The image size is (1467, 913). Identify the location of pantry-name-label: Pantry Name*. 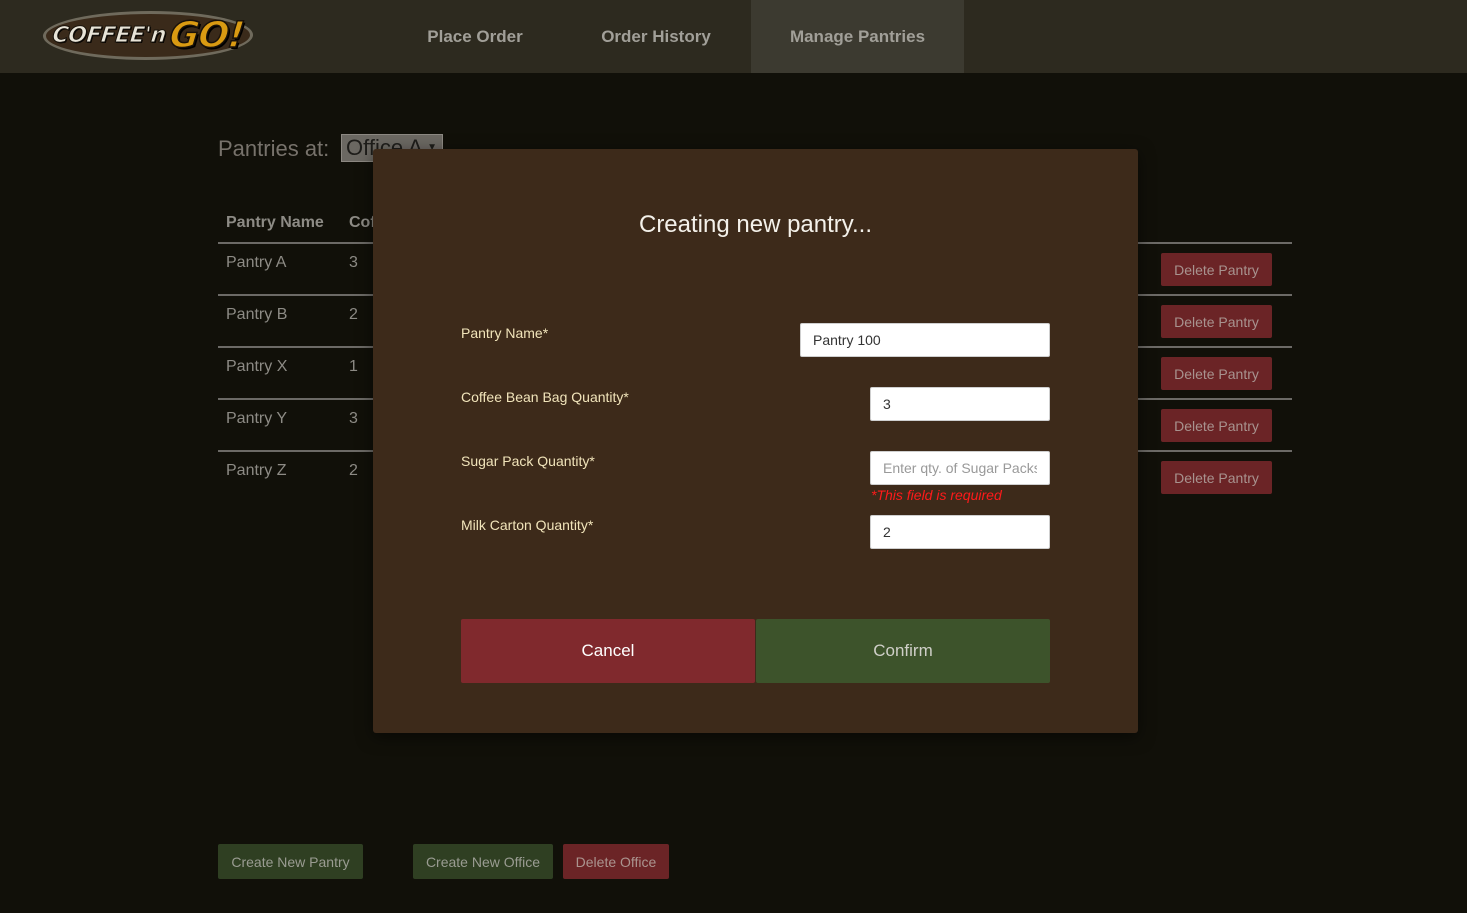
(504, 333).